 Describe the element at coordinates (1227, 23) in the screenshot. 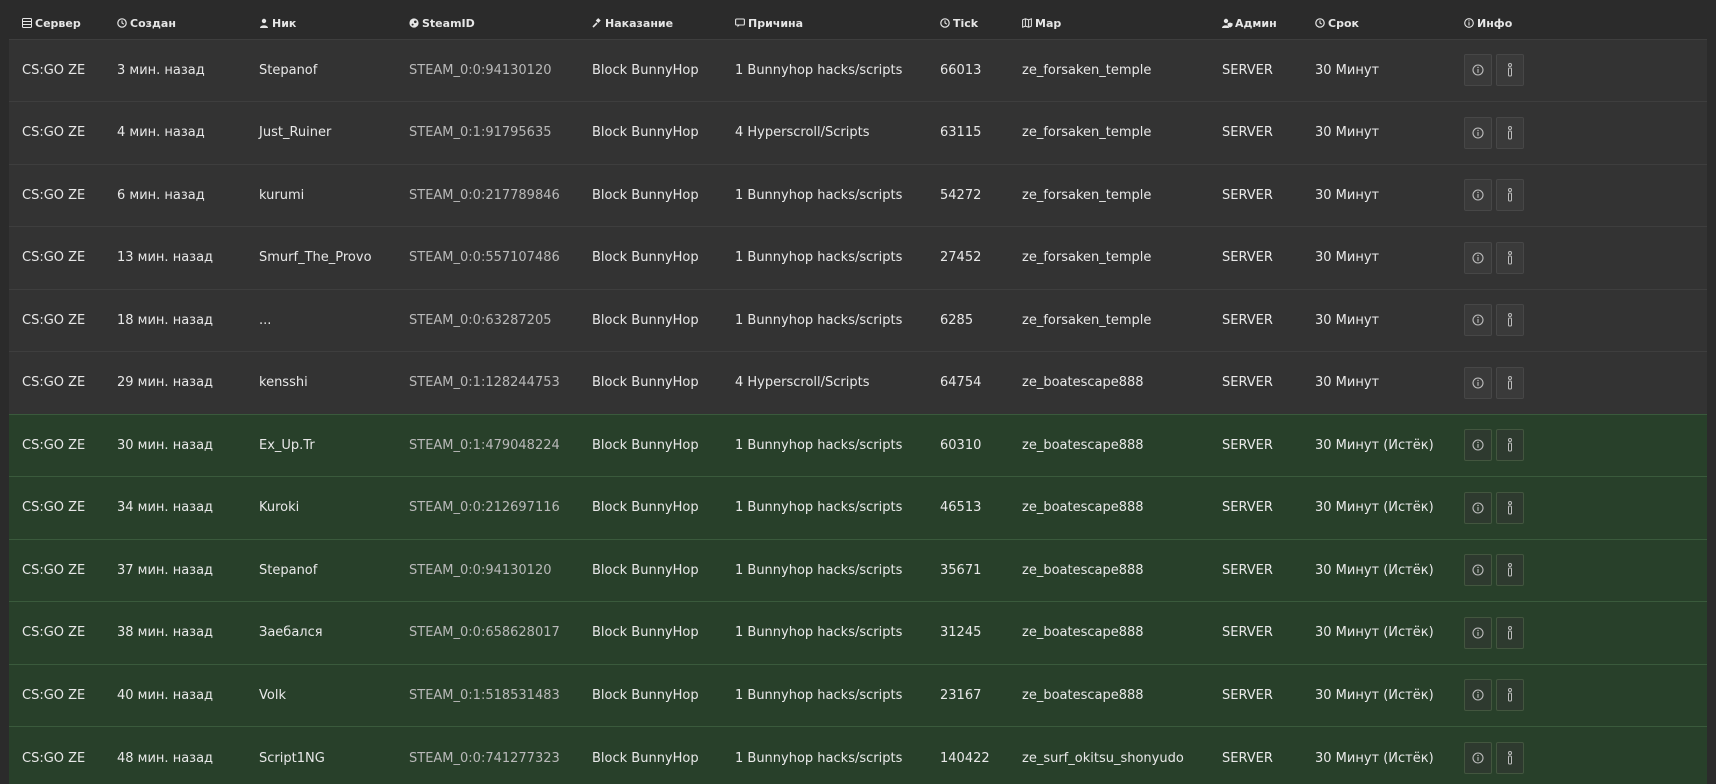

I see `user-shield-icon` at that location.